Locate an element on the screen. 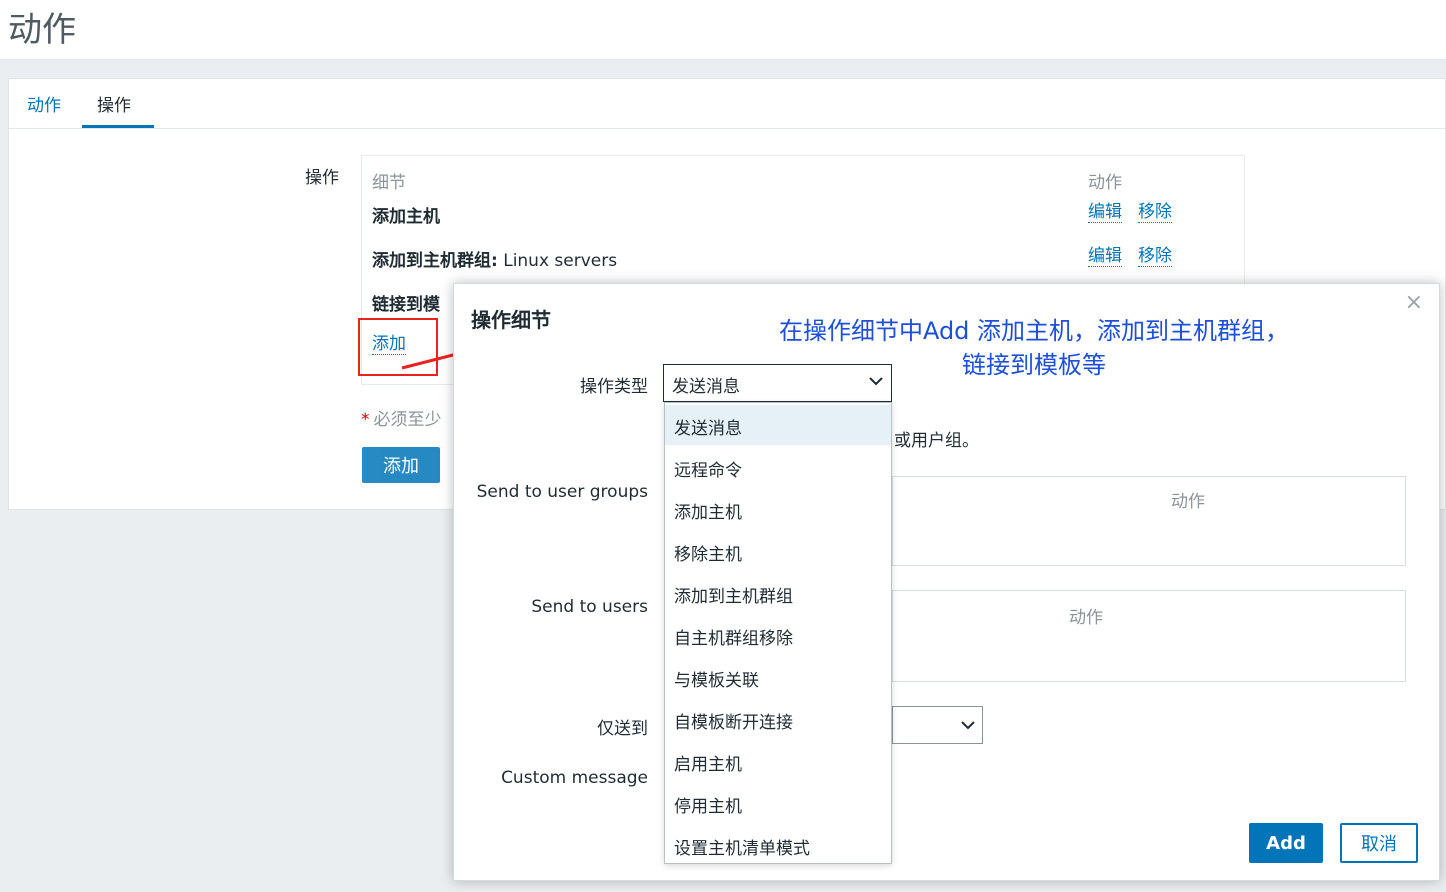 Image resolution: width=1446 pixels, height=892 pixels. remove-link-2: 移除 is located at coordinates (1155, 256).